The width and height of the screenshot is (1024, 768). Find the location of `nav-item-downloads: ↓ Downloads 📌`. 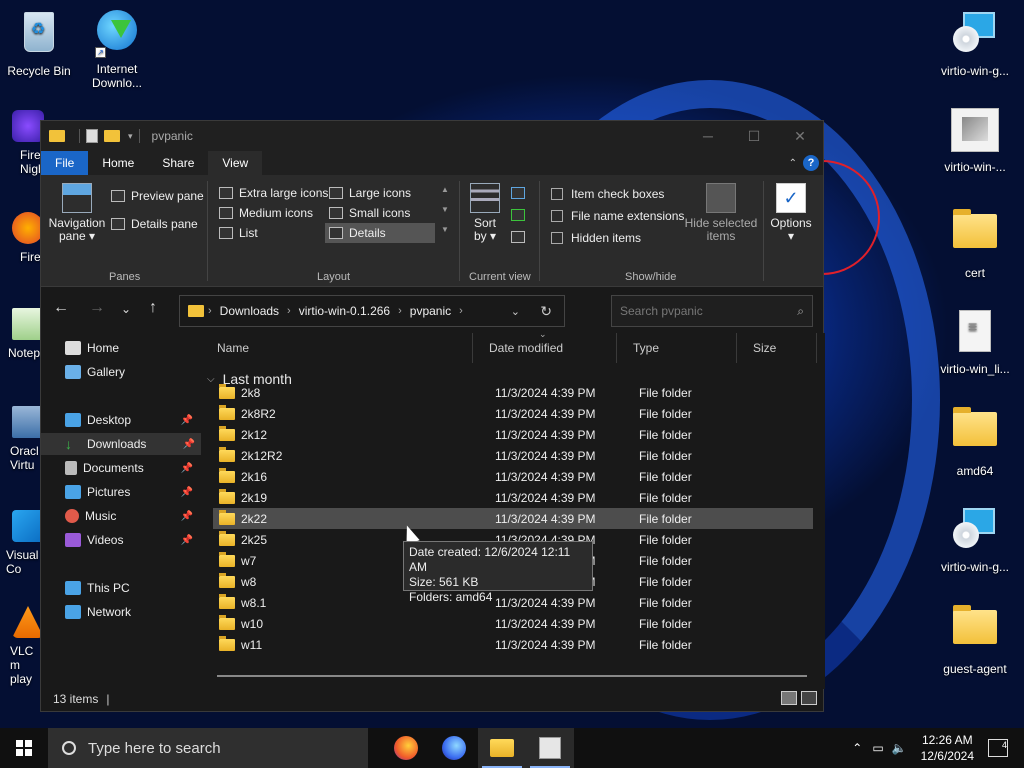

nav-item-downloads: ↓ Downloads 📌 is located at coordinates (121, 444).